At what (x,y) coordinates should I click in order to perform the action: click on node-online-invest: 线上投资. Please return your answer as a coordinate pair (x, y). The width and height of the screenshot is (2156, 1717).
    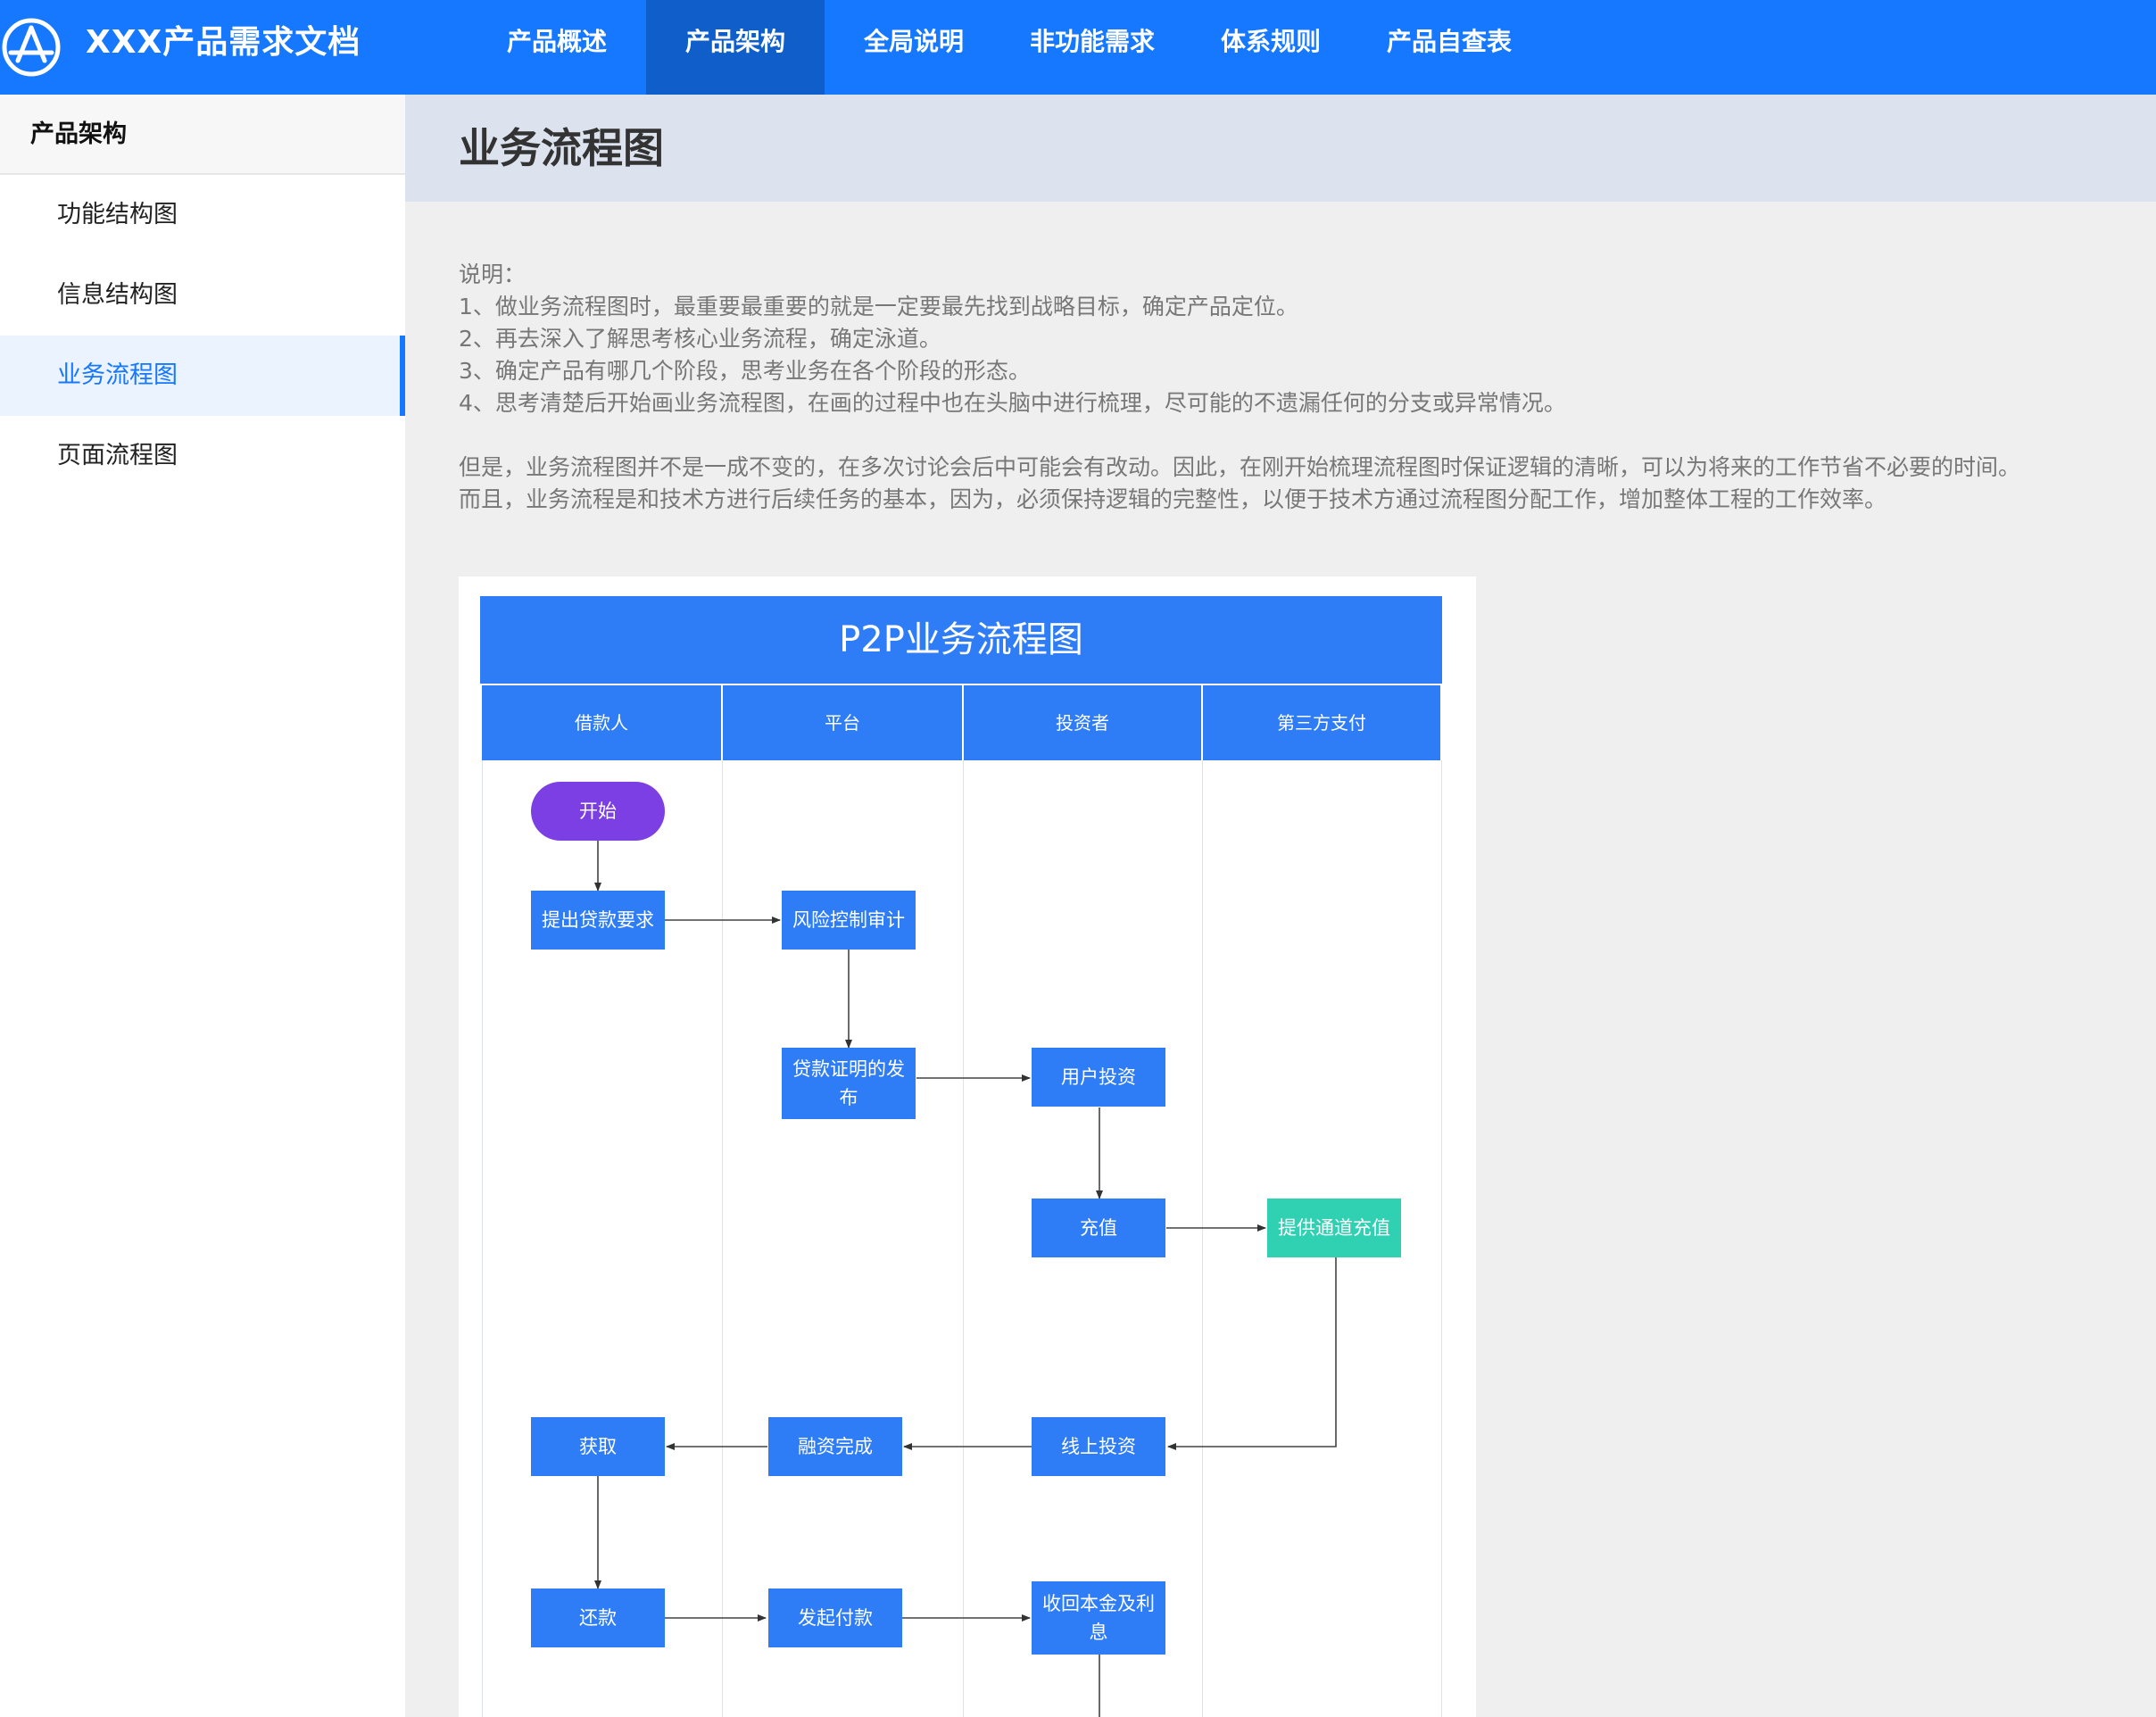
    Looking at the image, I should click on (1098, 1446).